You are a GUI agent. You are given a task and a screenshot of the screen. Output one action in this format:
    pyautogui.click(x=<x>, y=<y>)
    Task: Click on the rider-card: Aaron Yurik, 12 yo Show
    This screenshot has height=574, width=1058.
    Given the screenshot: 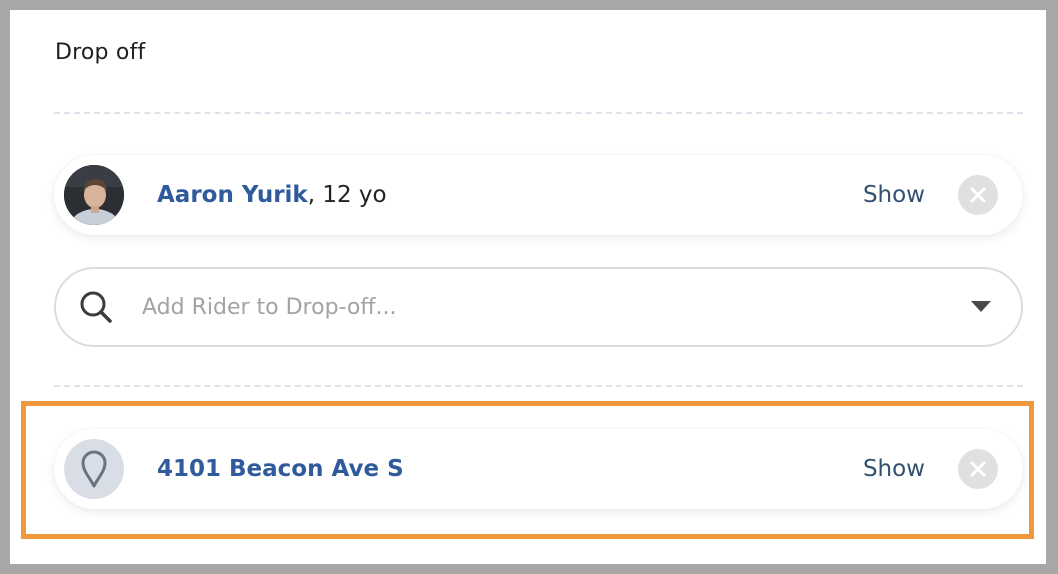 What is the action you would take?
    pyautogui.click(x=538, y=195)
    